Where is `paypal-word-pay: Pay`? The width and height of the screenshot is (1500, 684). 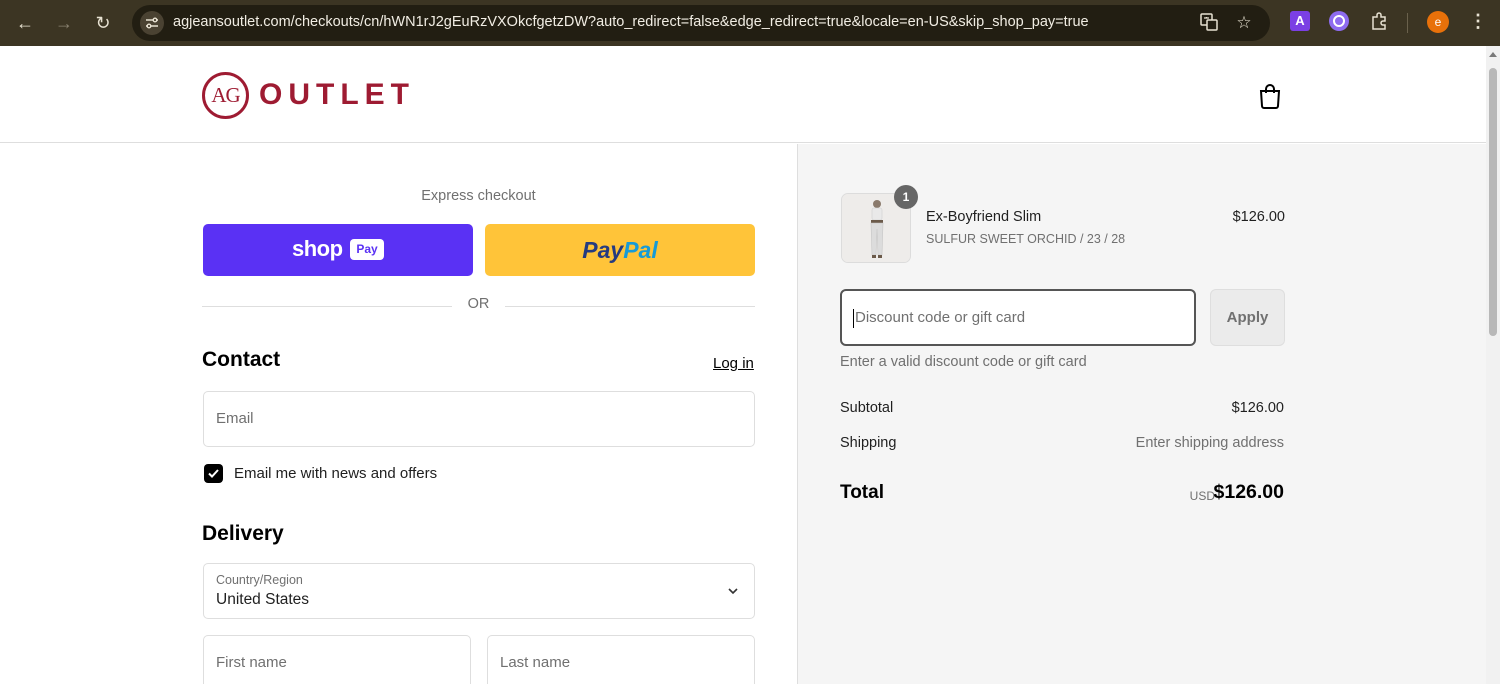 paypal-word-pay: Pay is located at coordinates (603, 250).